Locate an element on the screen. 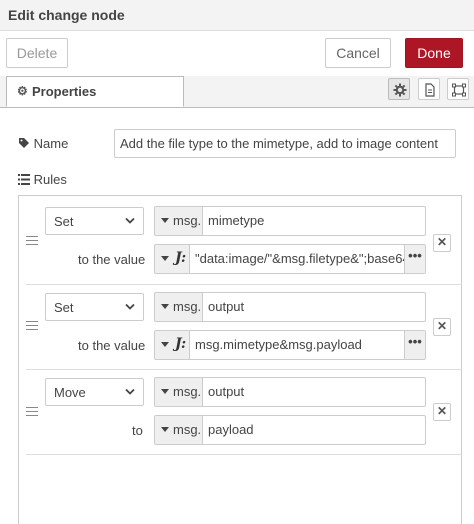  rule-target-input: msg. payload is located at coordinates (290, 430).